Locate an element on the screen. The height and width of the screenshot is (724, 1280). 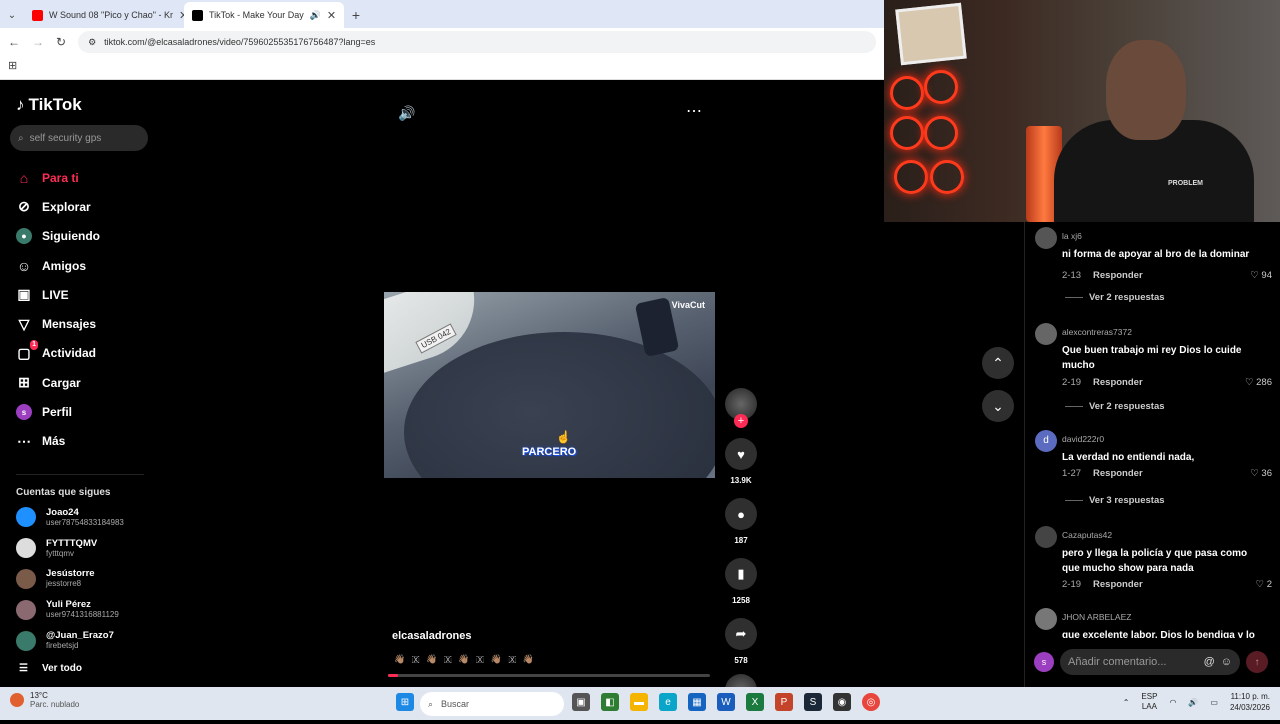
more-options-icon: ⋯ is located at coordinates (694, 111).